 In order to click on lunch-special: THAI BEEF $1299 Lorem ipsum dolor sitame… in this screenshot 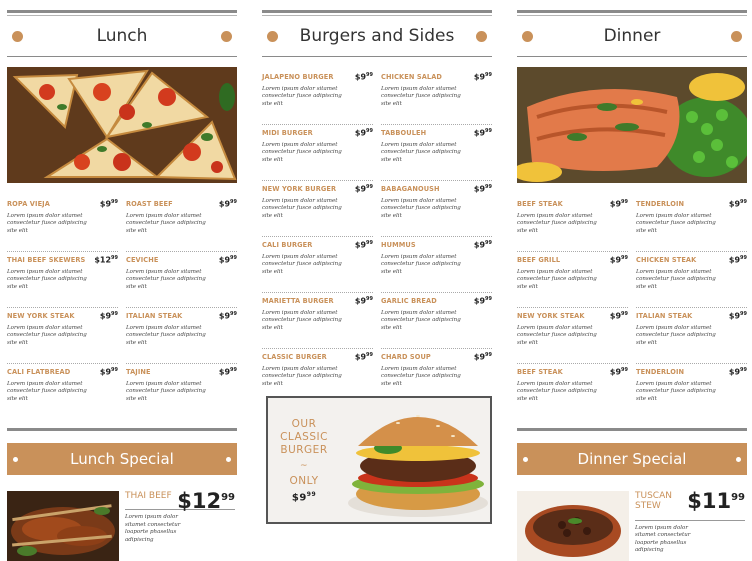, I will do `click(122, 525)`.